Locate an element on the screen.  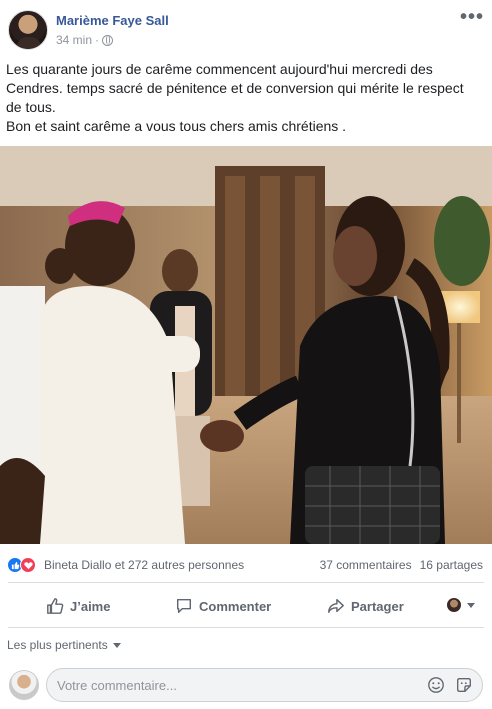
share-label: Partager is located at coordinates (377, 606).